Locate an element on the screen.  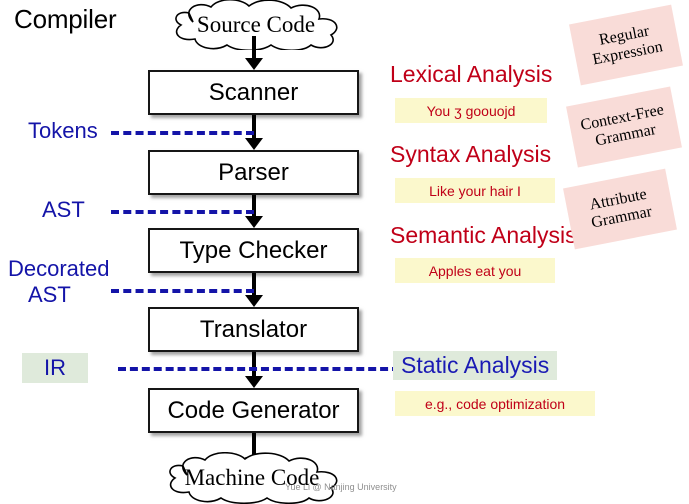
analysis-label-lexical: Lexical Analysis is located at coordinates (471, 74).